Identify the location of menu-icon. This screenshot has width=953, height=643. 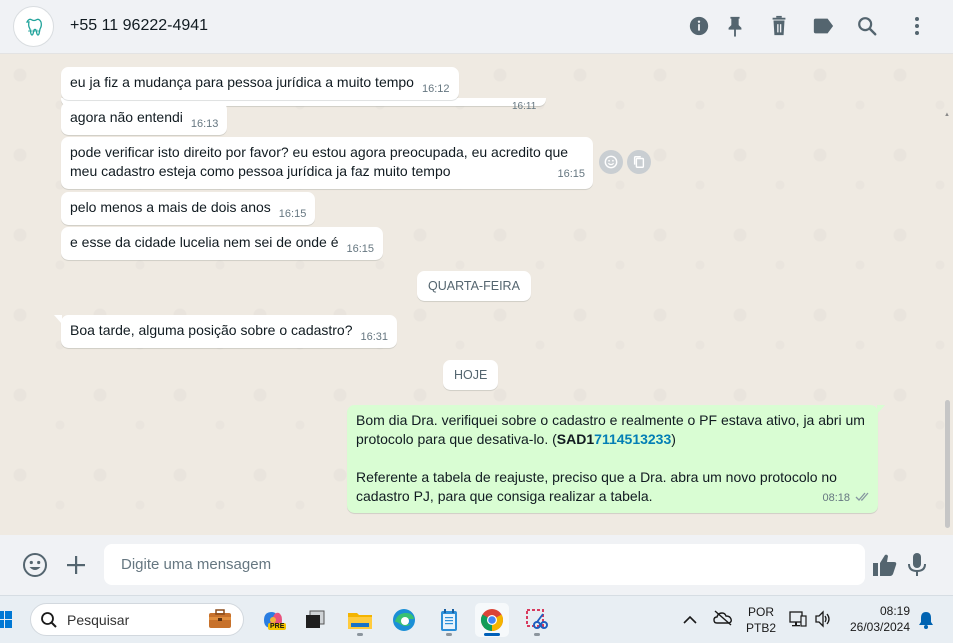
(917, 26).